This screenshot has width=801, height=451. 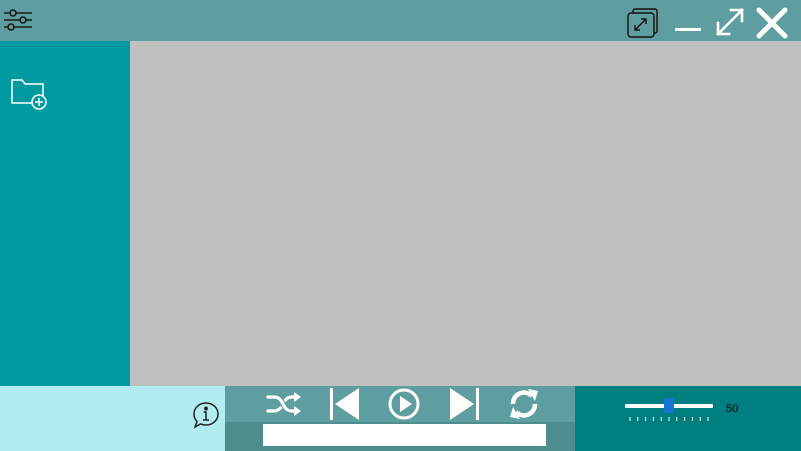 I want to click on playback-controls, so click(x=400, y=418).